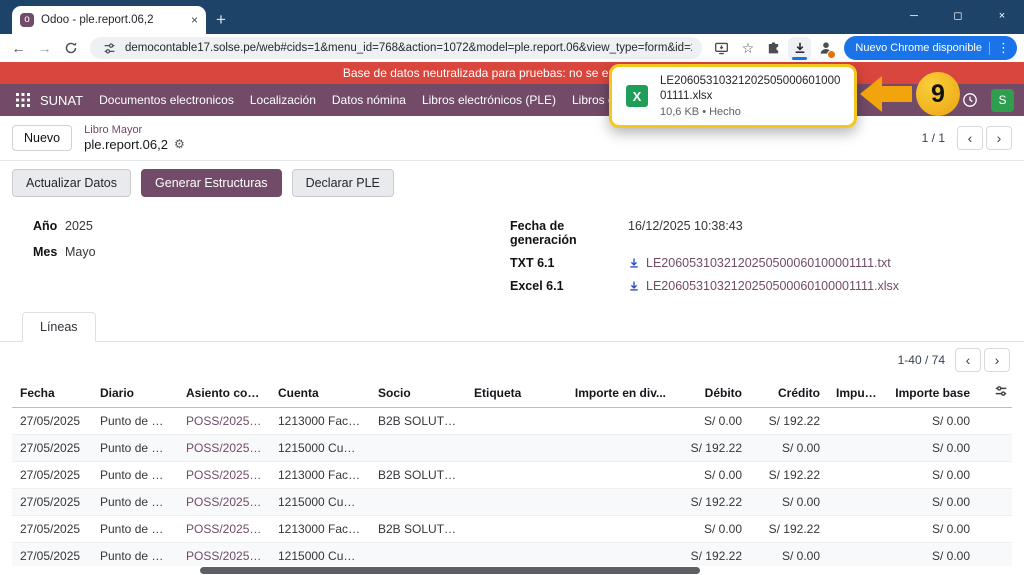  What do you see at coordinates (23, 100) in the screenshot?
I see `apps-grid-icon` at bounding box center [23, 100].